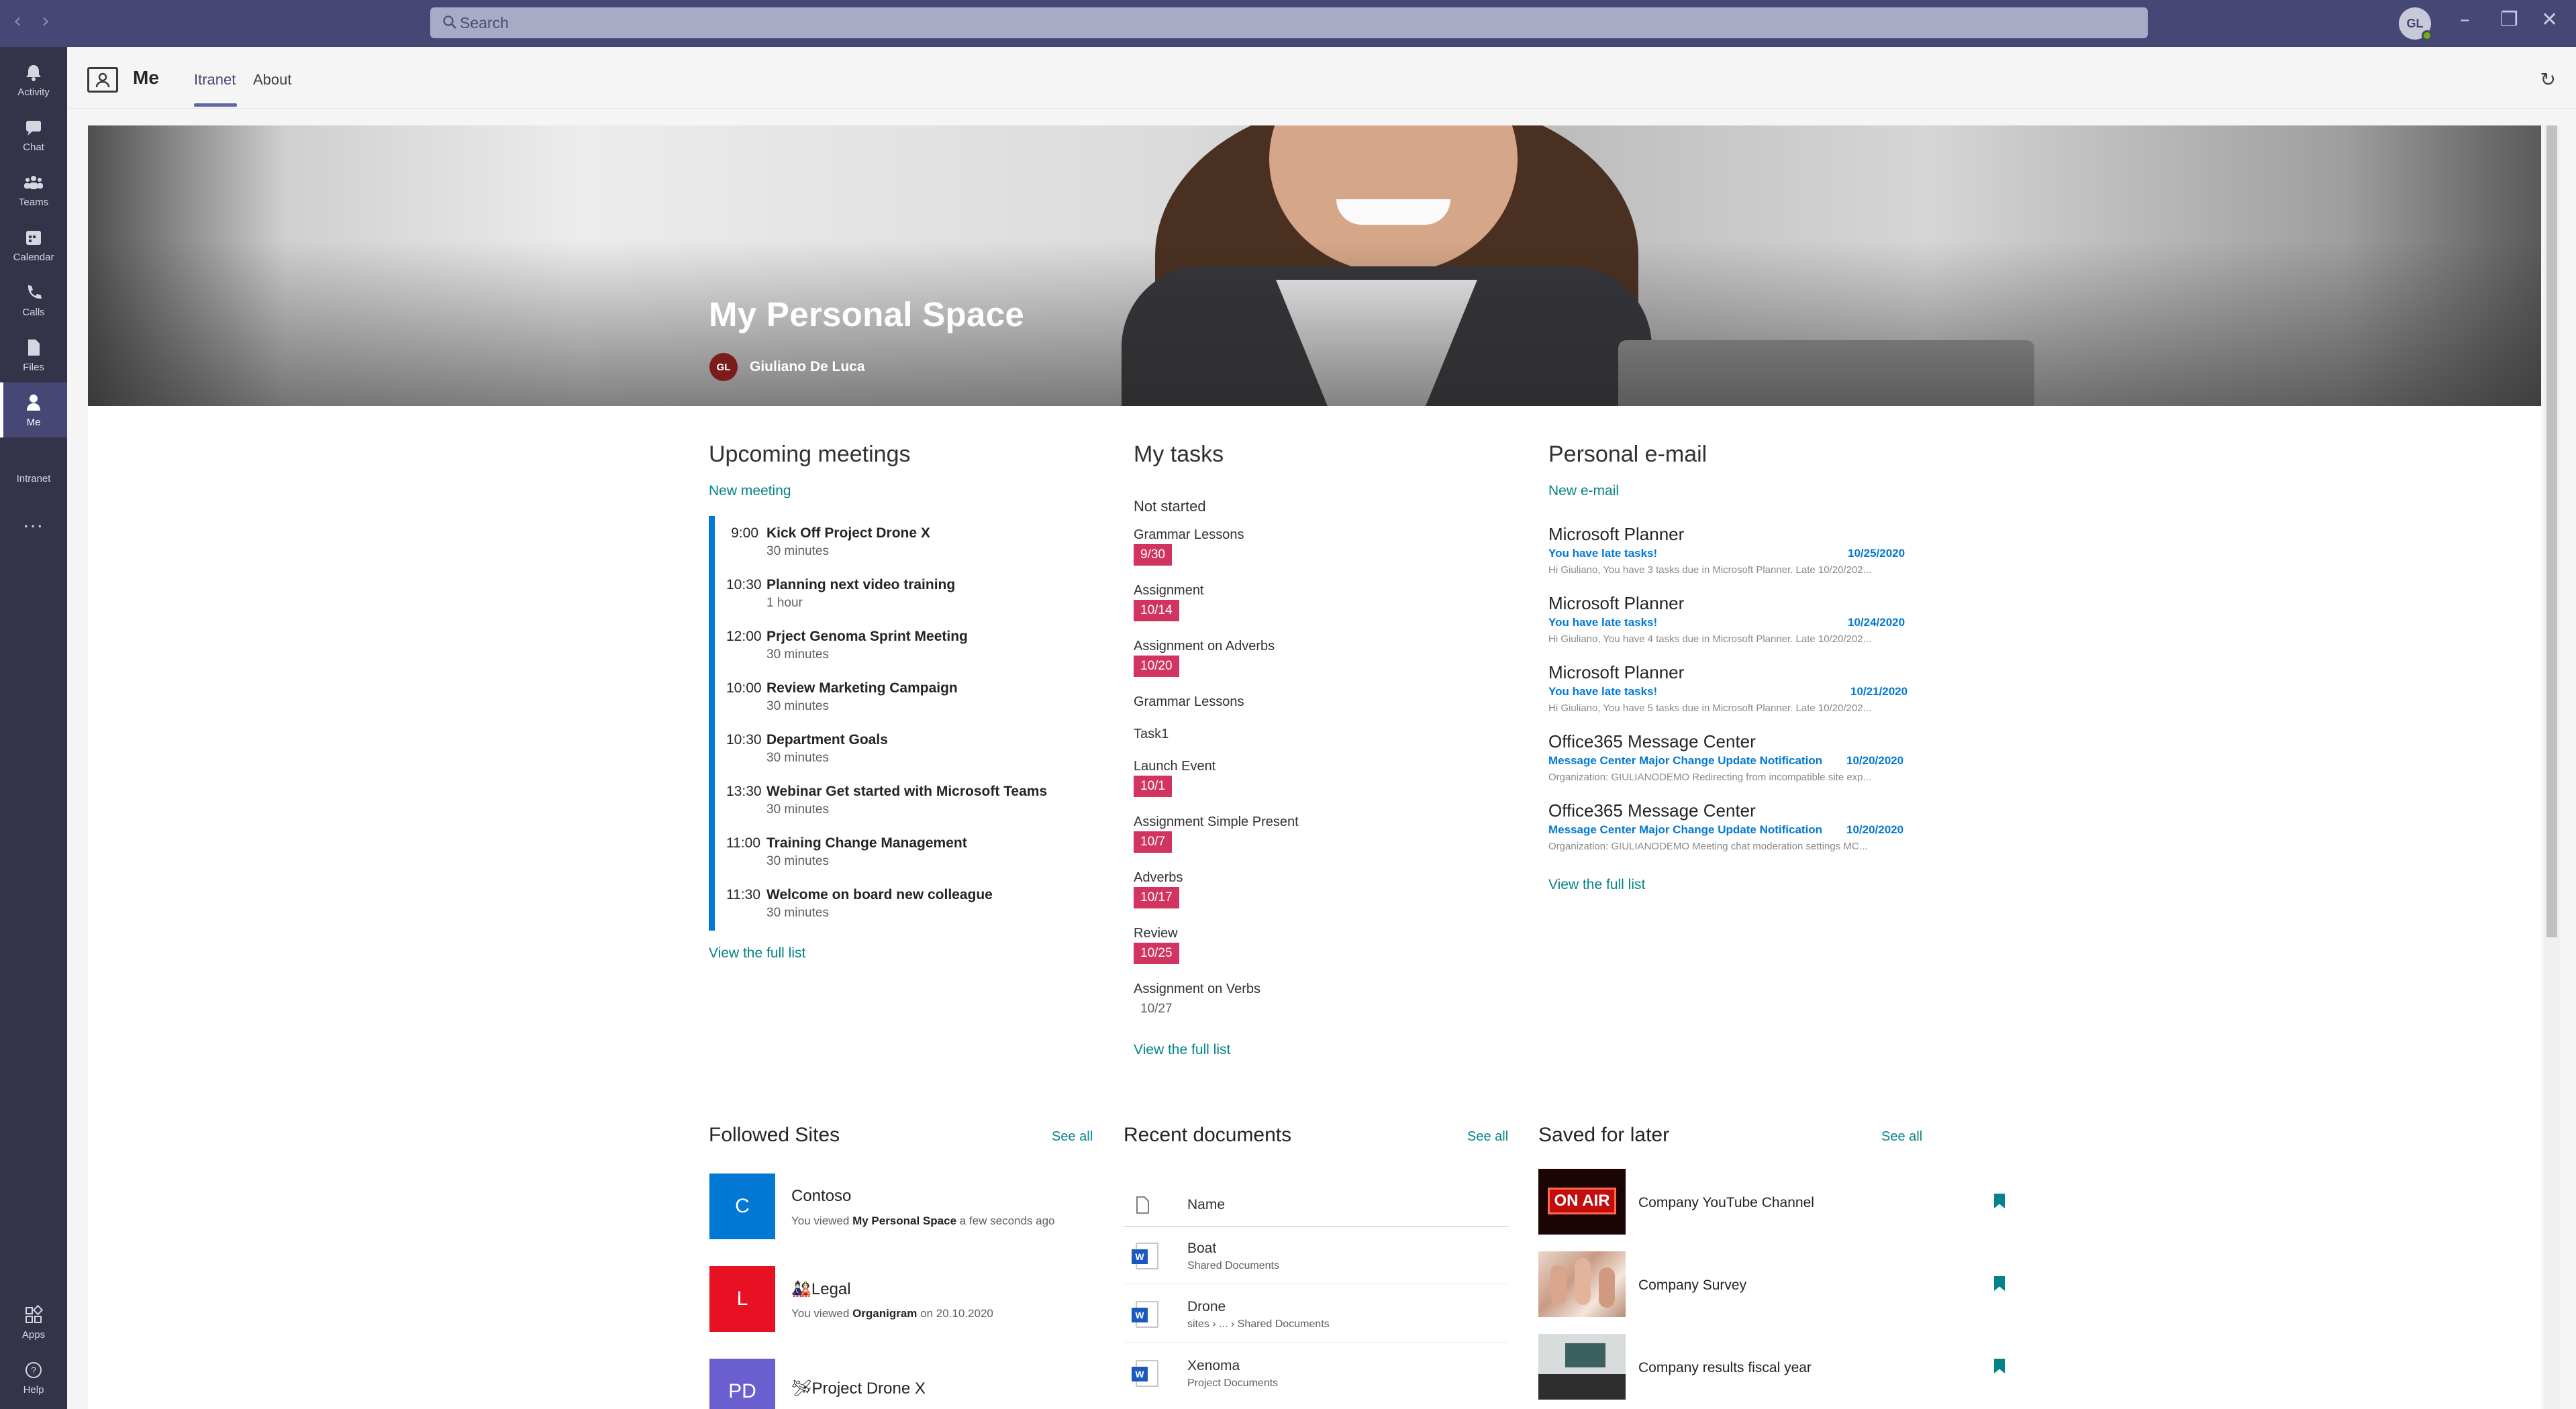 This screenshot has width=2576, height=1409. Describe the element at coordinates (33, 1377) in the screenshot. I see `rail-item-help: ? Help` at that location.